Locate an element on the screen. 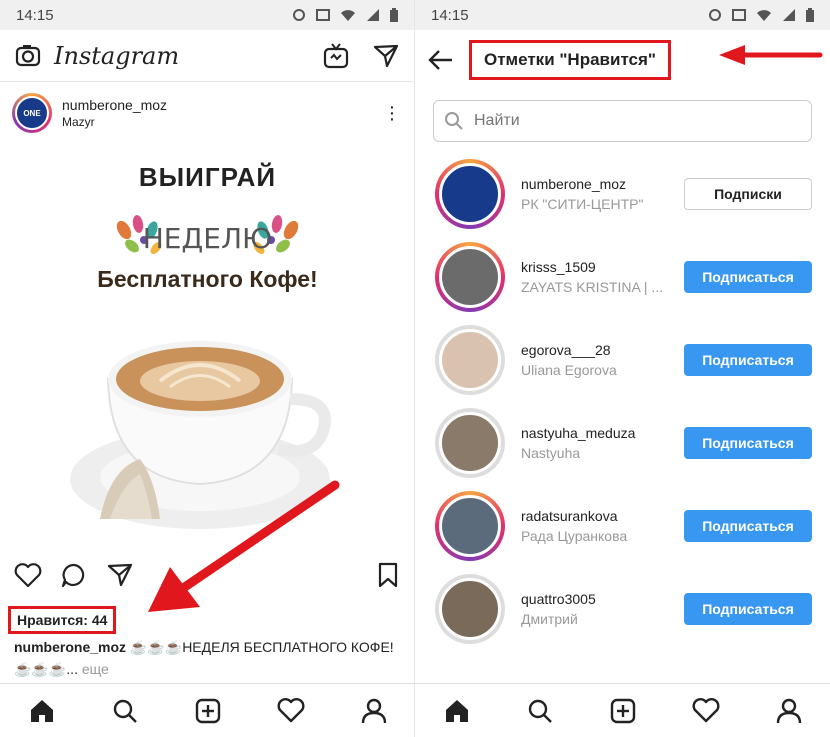 The image size is (830, 737). liker-row: quattro3005 Дмитрий Подписаться is located at coordinates (622, 608).